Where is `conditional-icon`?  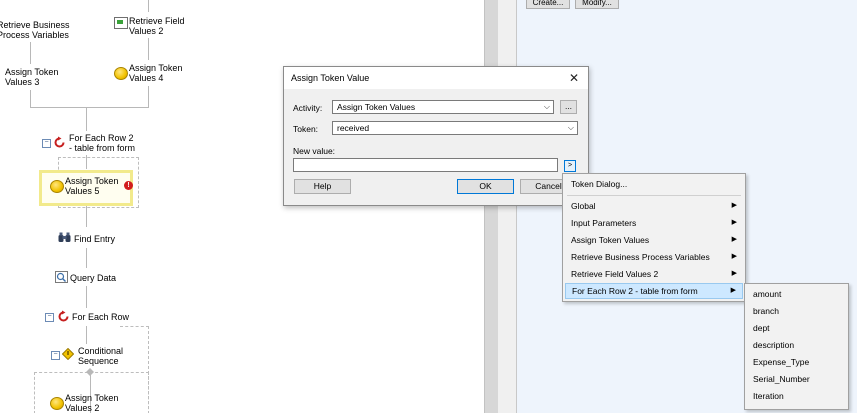
conditional-icon is located at coordinates (68, 354).